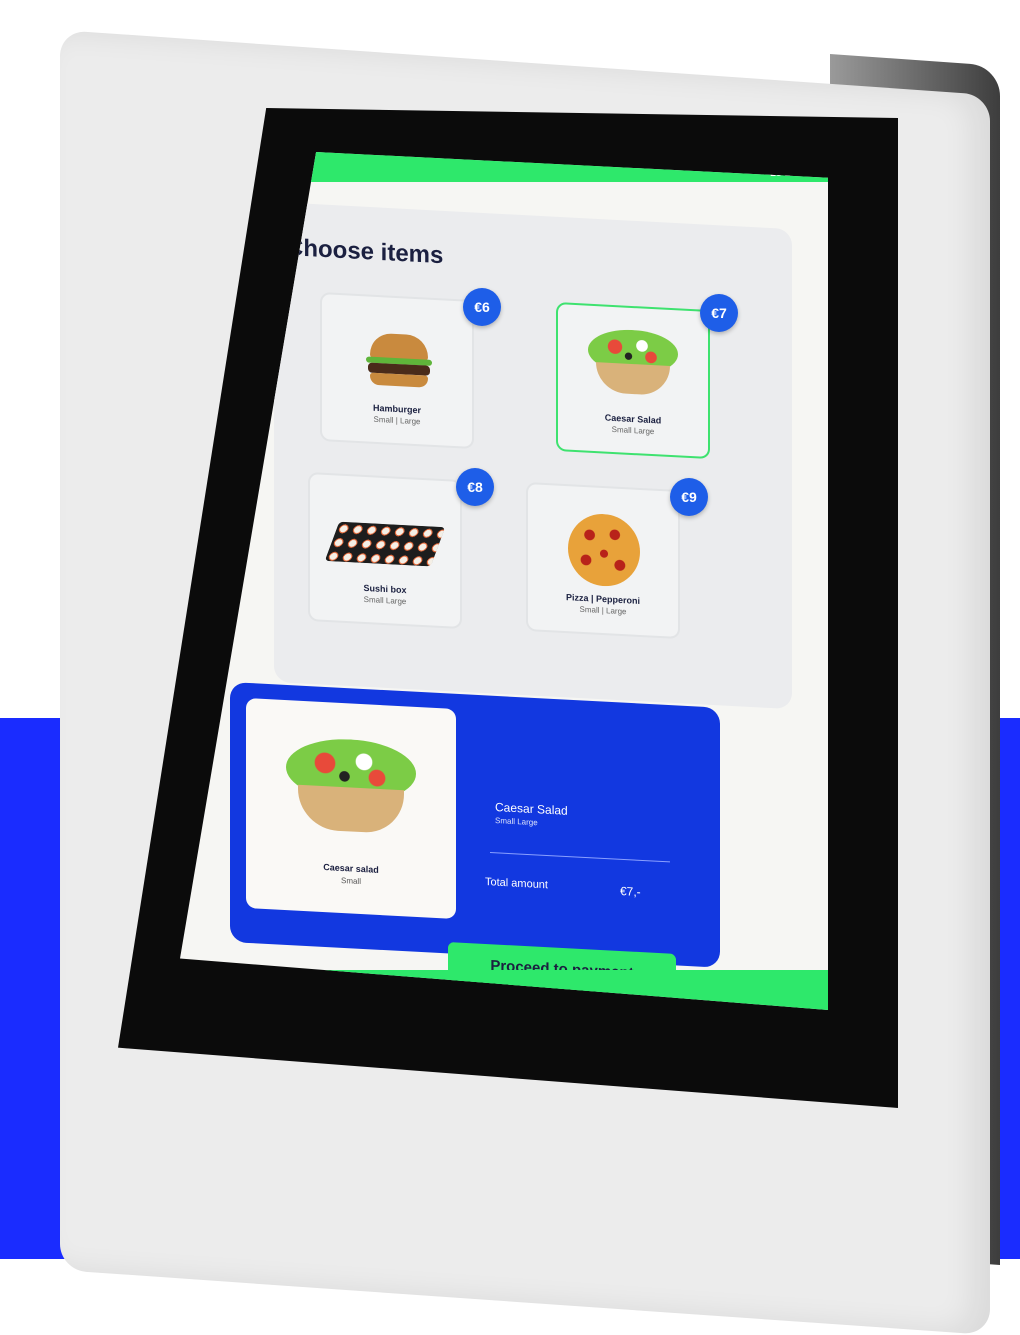 The image size is (1020, 1335). I want to click on menu-item-sushi-box: Sushi box Small Large, so click(385, 551).